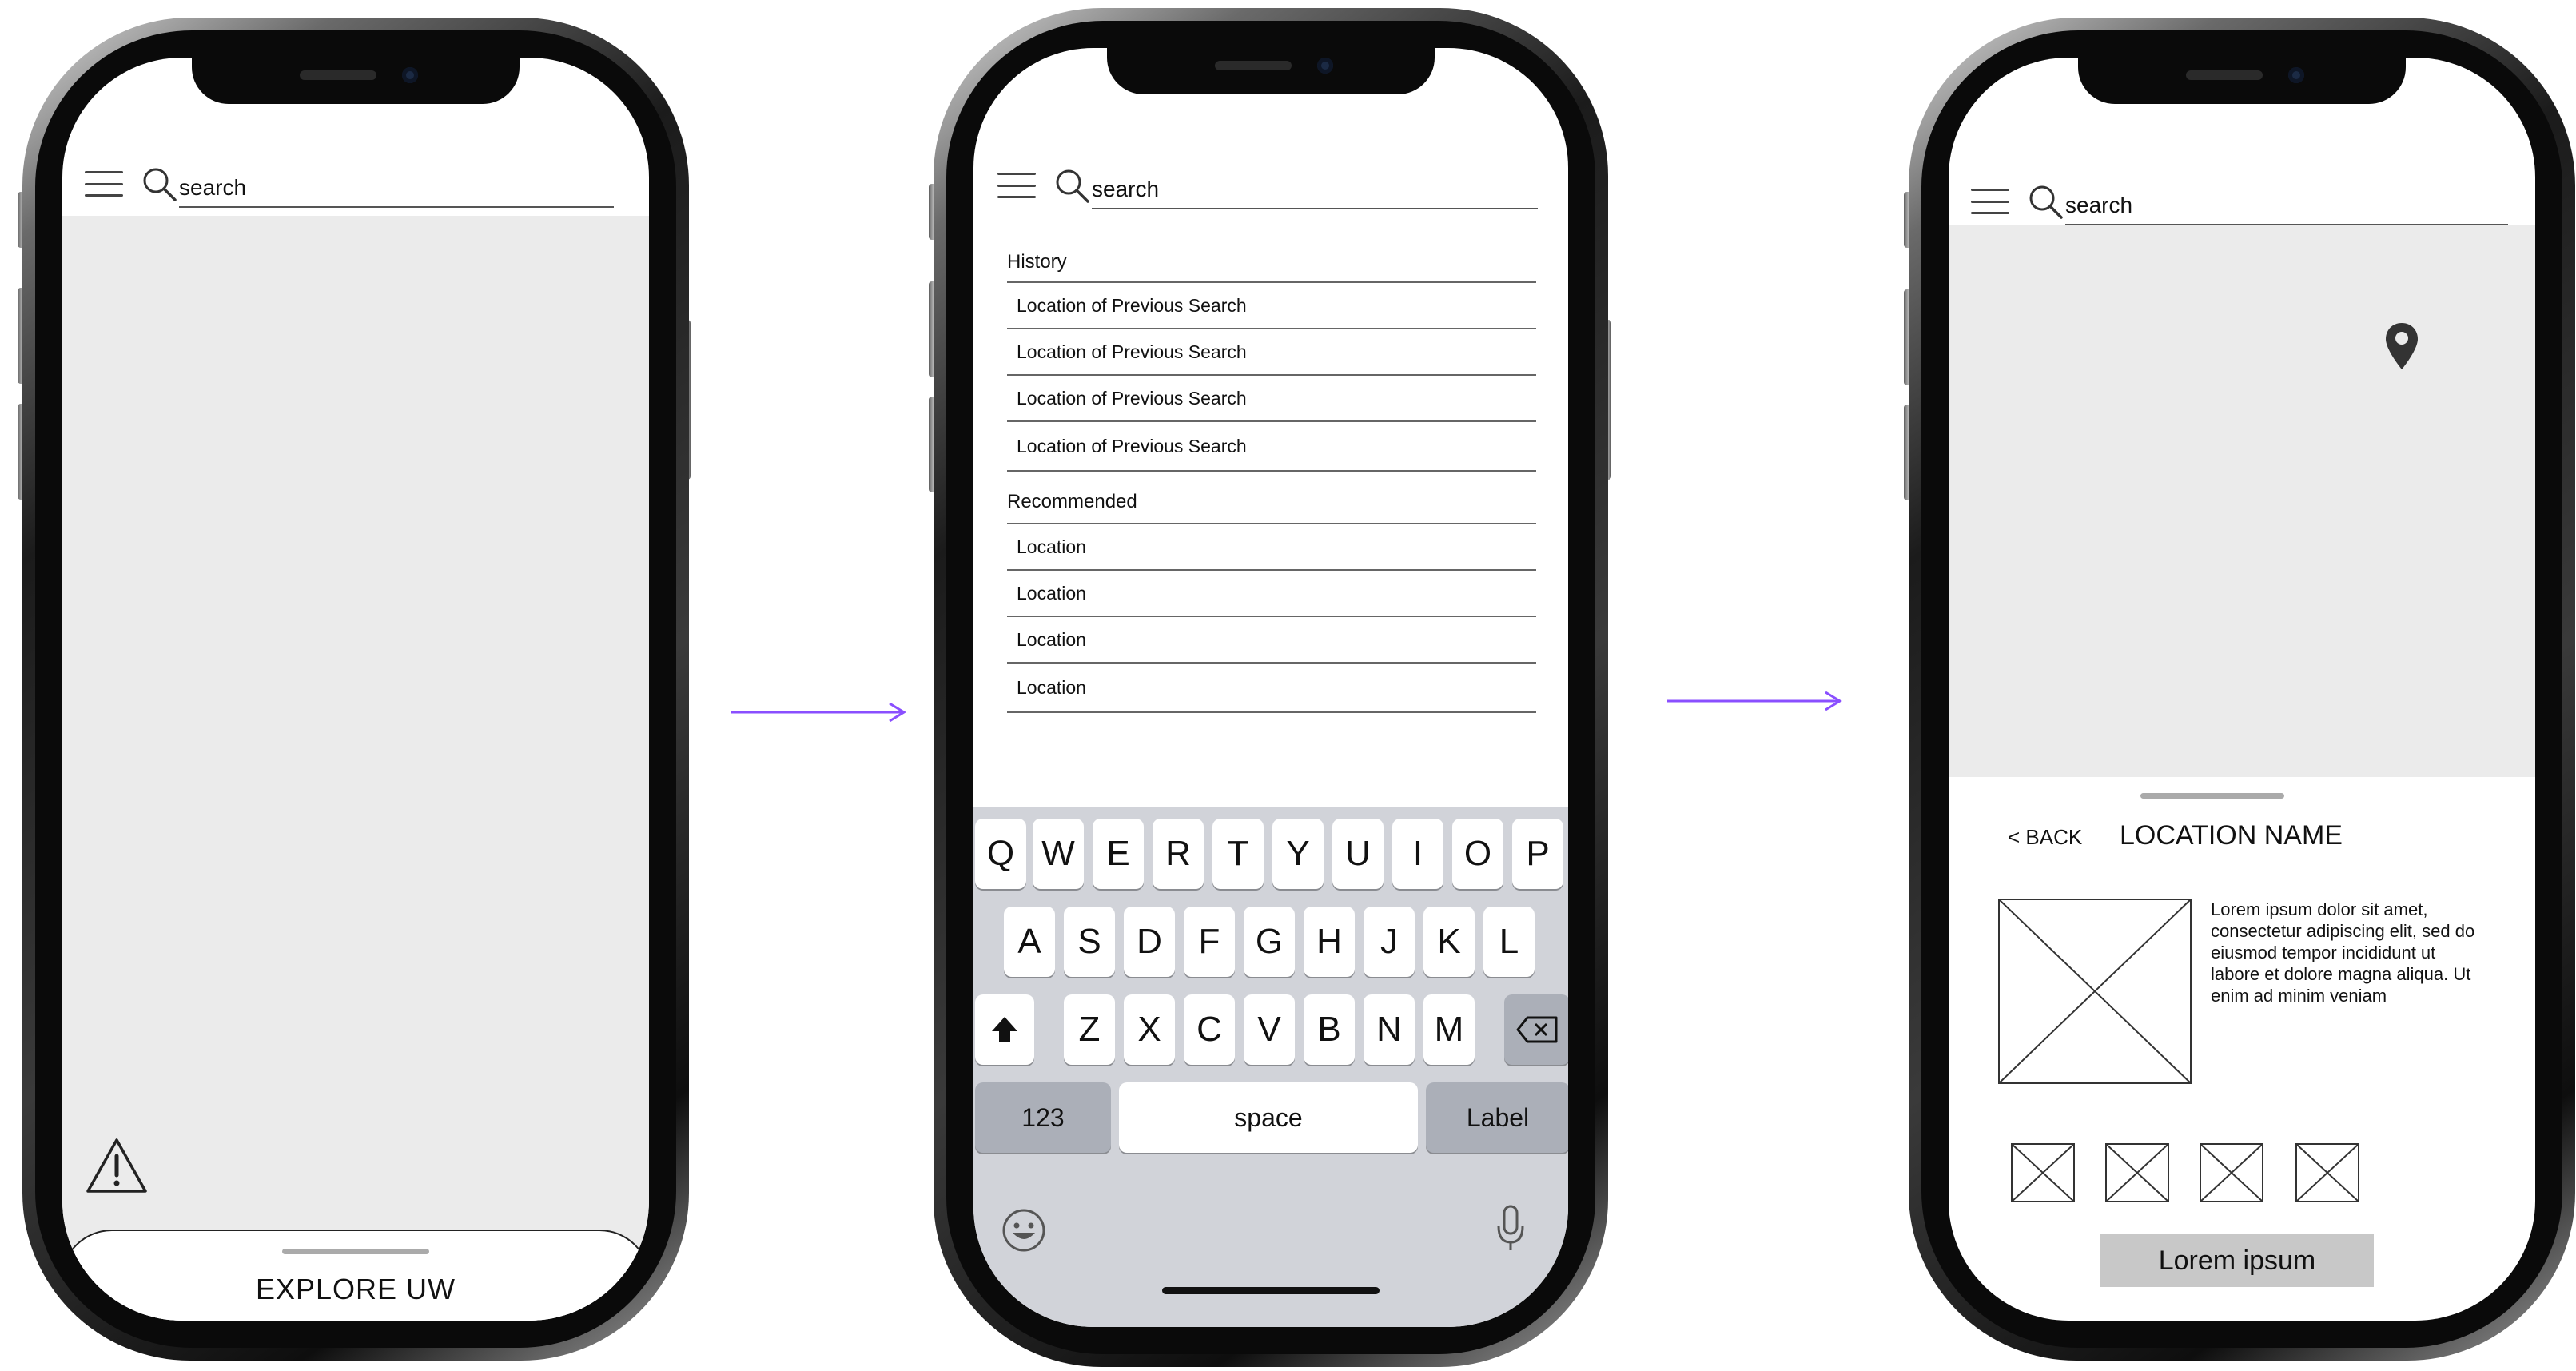 The height and width of the screenshot is (1371, 2576). I want to click on label-key: Label, so click(1497, 1117).